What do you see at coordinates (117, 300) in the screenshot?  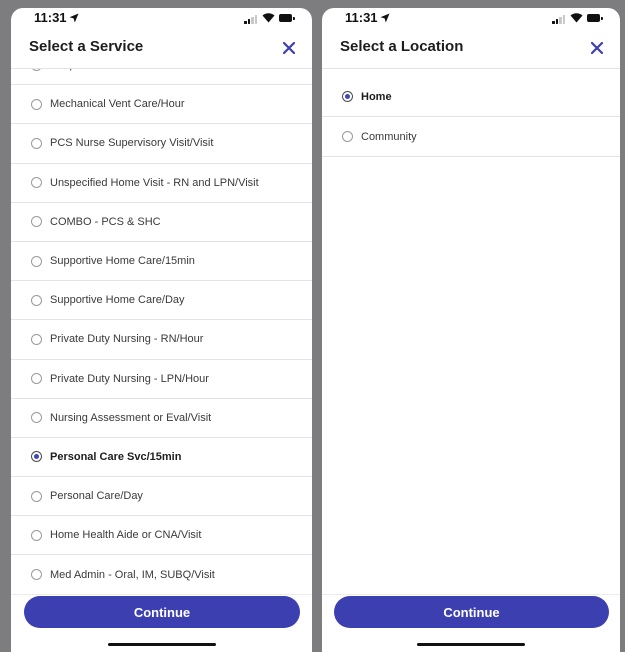 I see `service-option-label: Supportive Home Care/Day` at bounding box center [117, 300].